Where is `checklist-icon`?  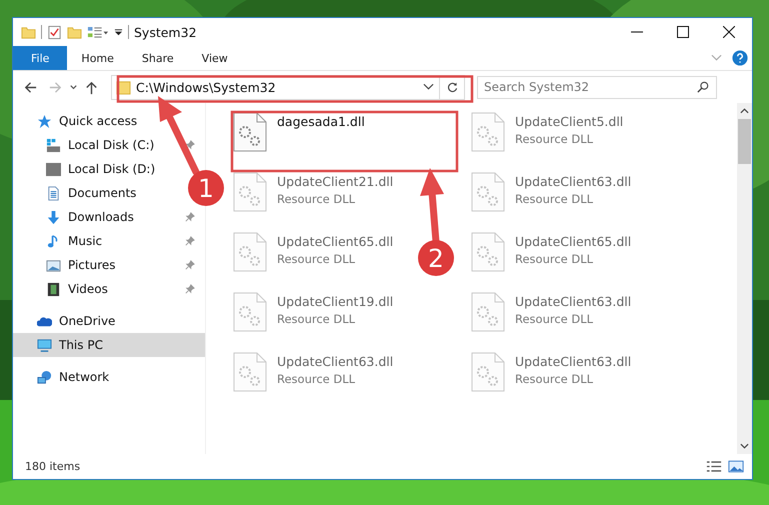
checklist-icon is located at coordinates (54, 32).